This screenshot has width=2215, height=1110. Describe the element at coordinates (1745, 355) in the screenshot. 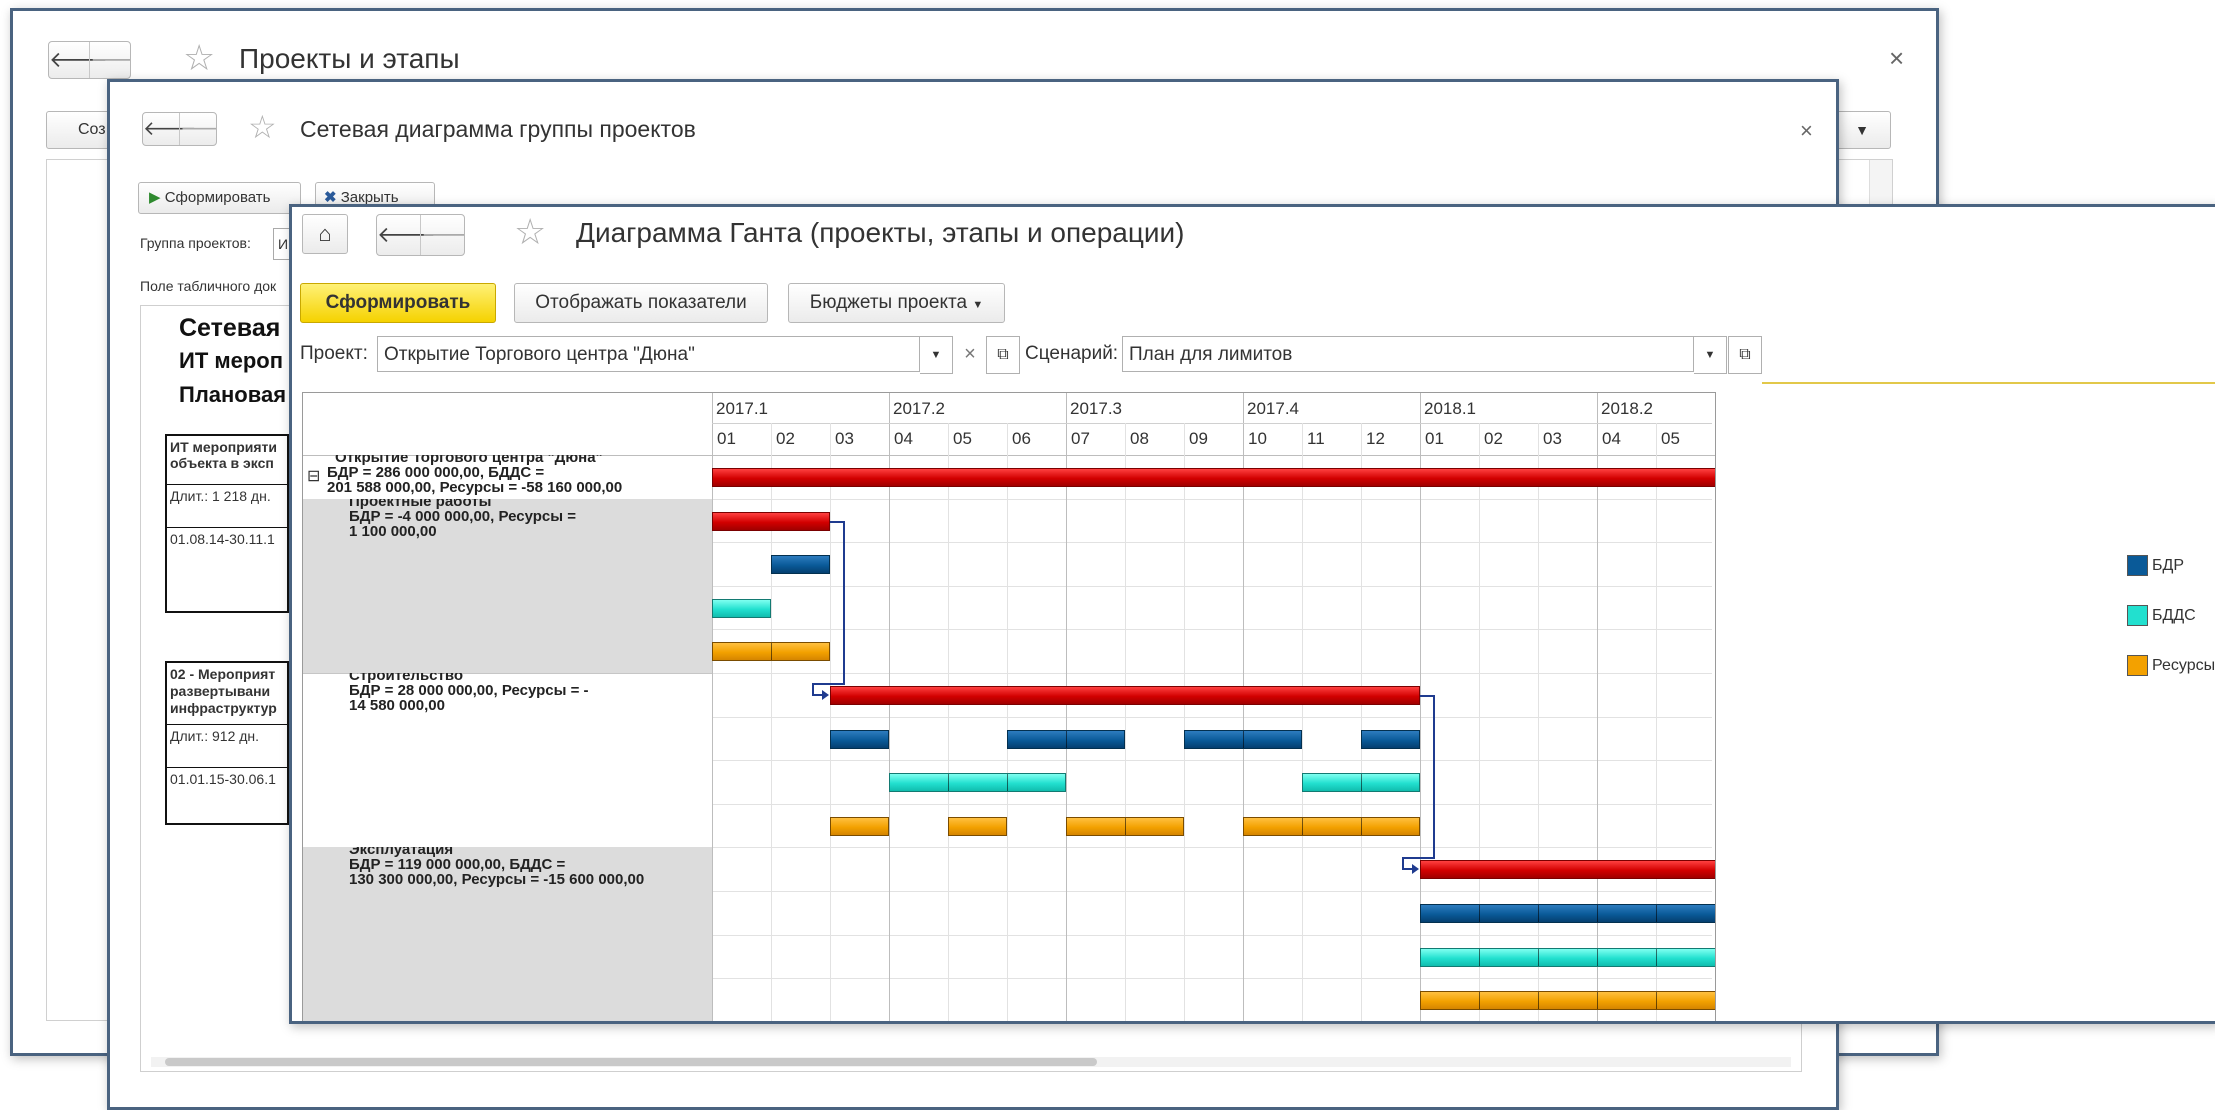

I see `scenario-open-icon: ⧉` at that location.